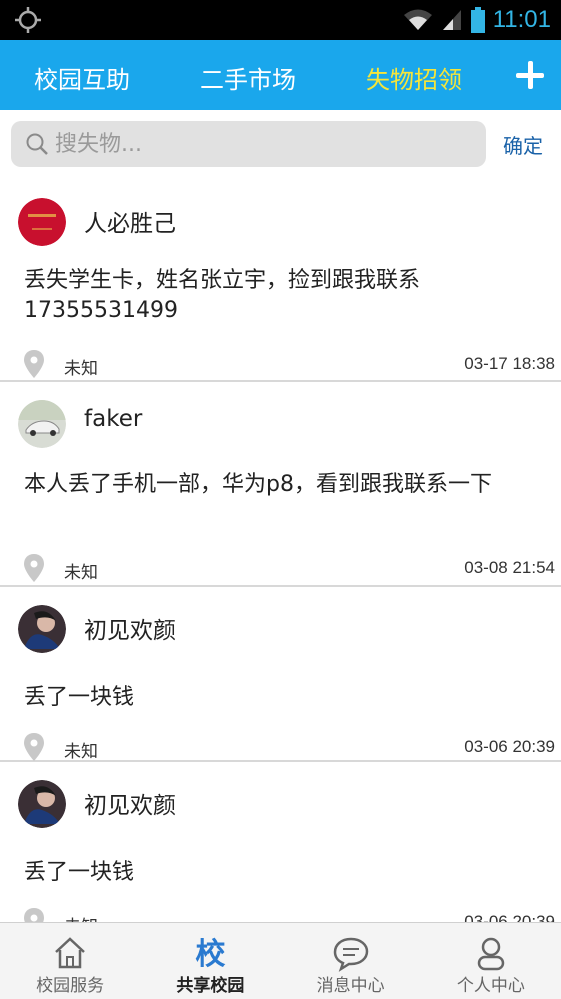 The width and height of the screenshot is (561, 999). I want to click on campus-icon: 校, so click(210, 954).